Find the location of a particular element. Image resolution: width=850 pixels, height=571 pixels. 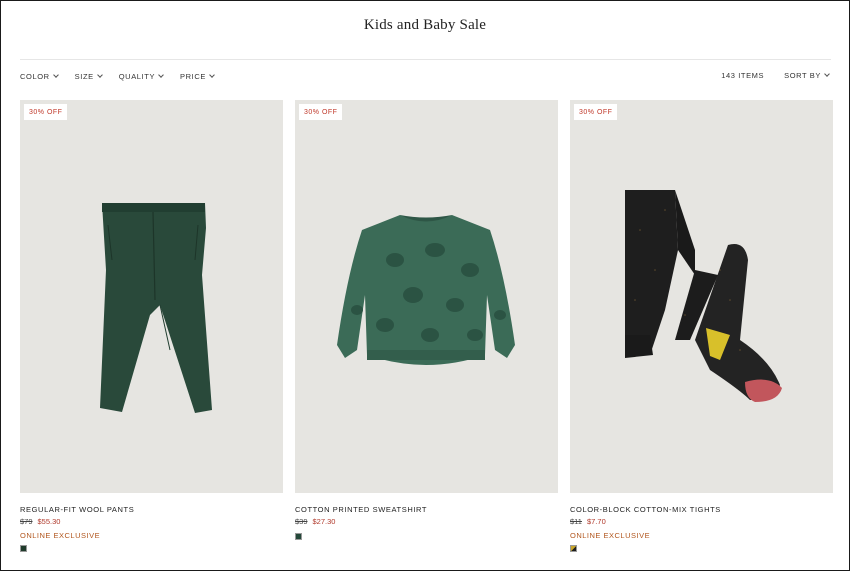

tights-image is located at coordinates (703, 296).